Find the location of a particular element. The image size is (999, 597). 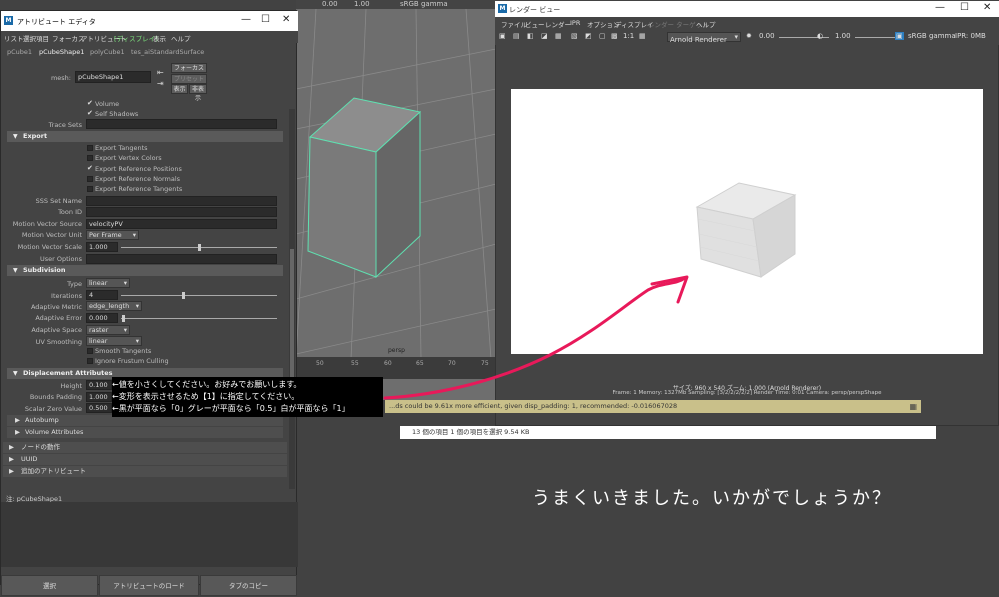

menu-show: 表示 is located at coordinates (159, 38).